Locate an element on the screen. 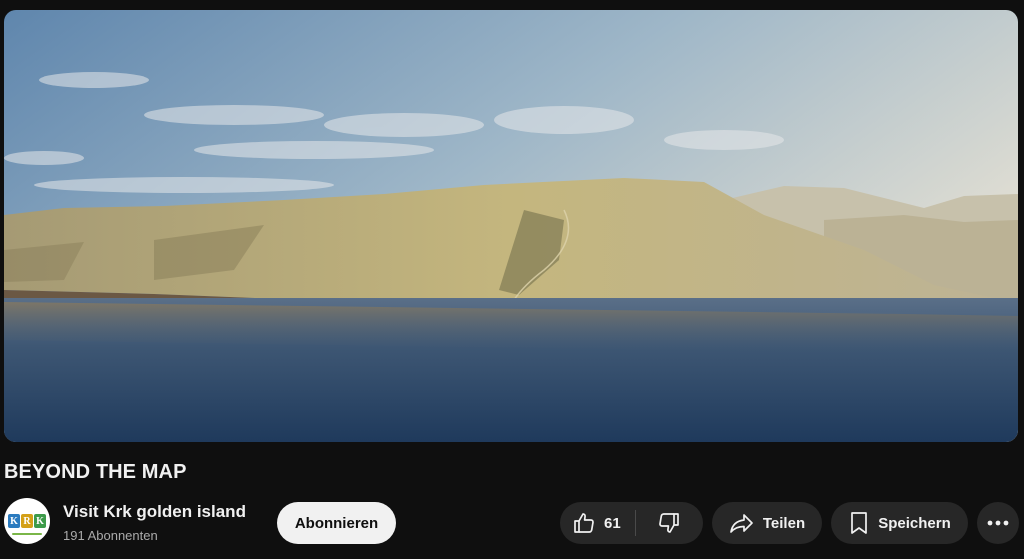 The image size is (1024, 559). channel-avatar: K R K is located at coordinates (27, 521).